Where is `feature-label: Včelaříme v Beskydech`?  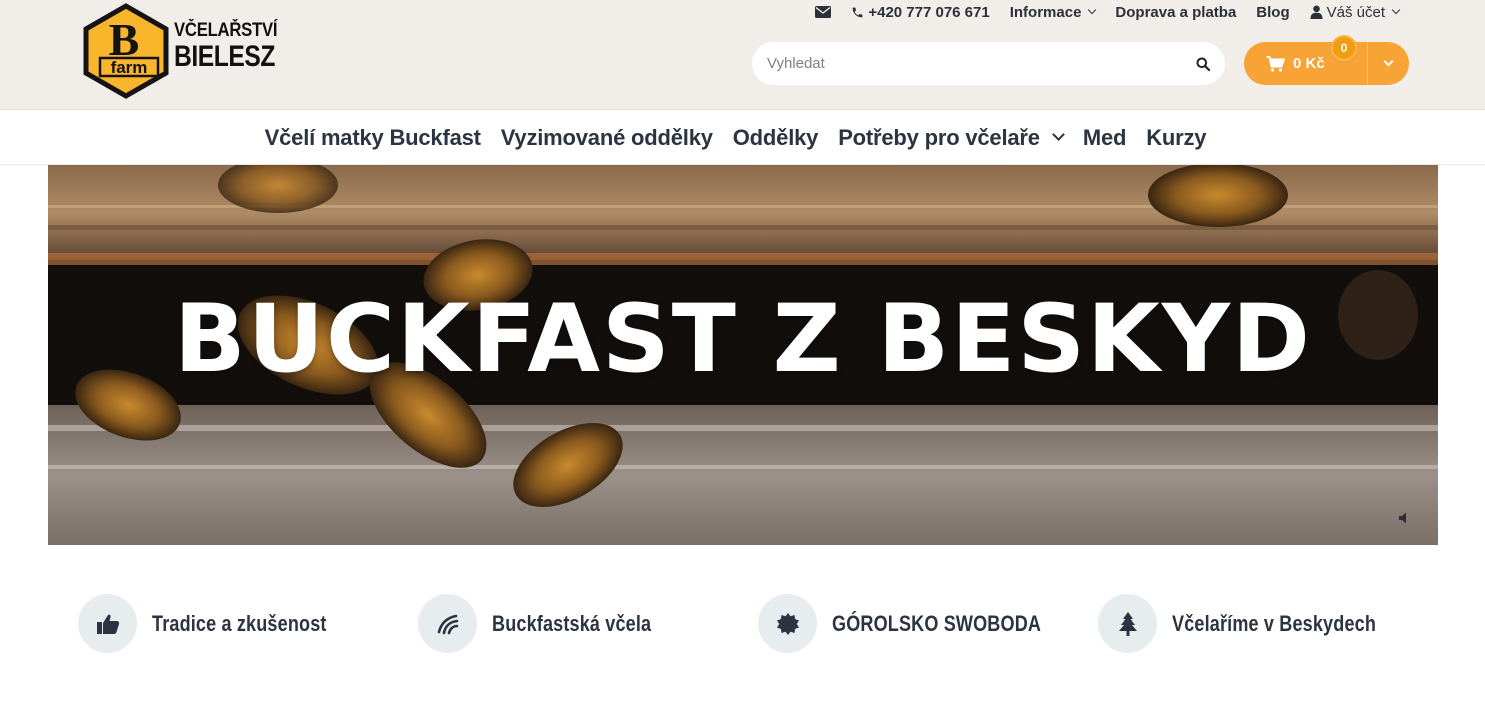
feature-label: Včelaříme v Beskydech is located at coordinates (1274, 623).